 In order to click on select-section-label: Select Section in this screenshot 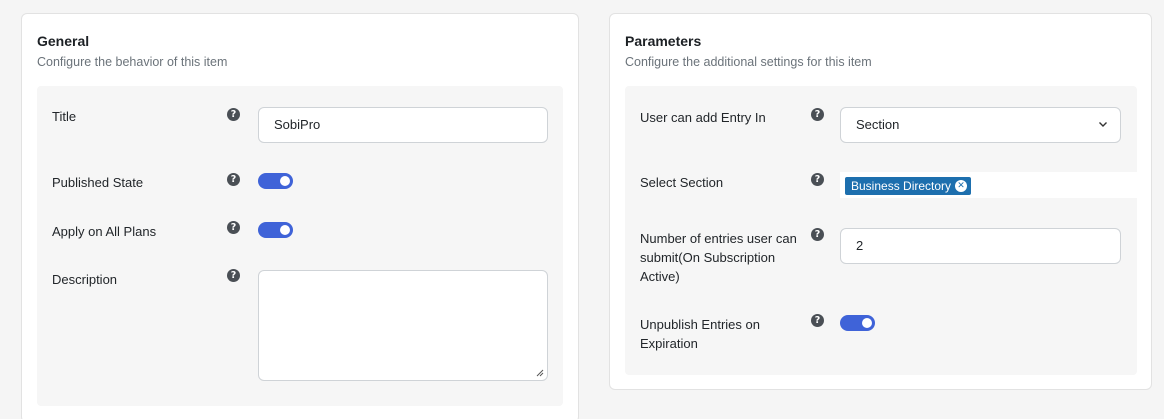, I will do `click(682, 182)`.